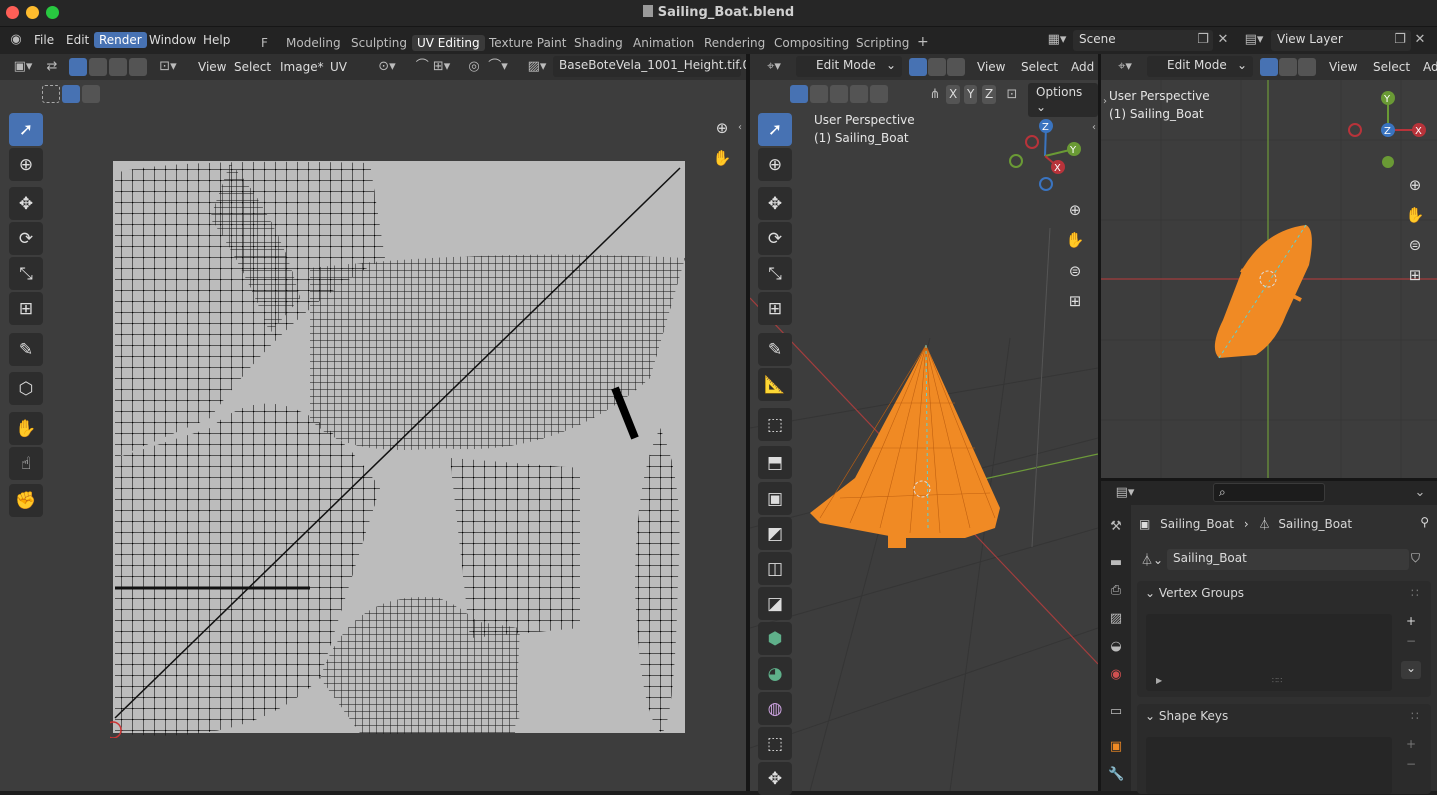  What do you see at coordinates (775, 638) in the screenshot?
I see `tool-poly-build: ⬢` at bounding box center [775, 638].